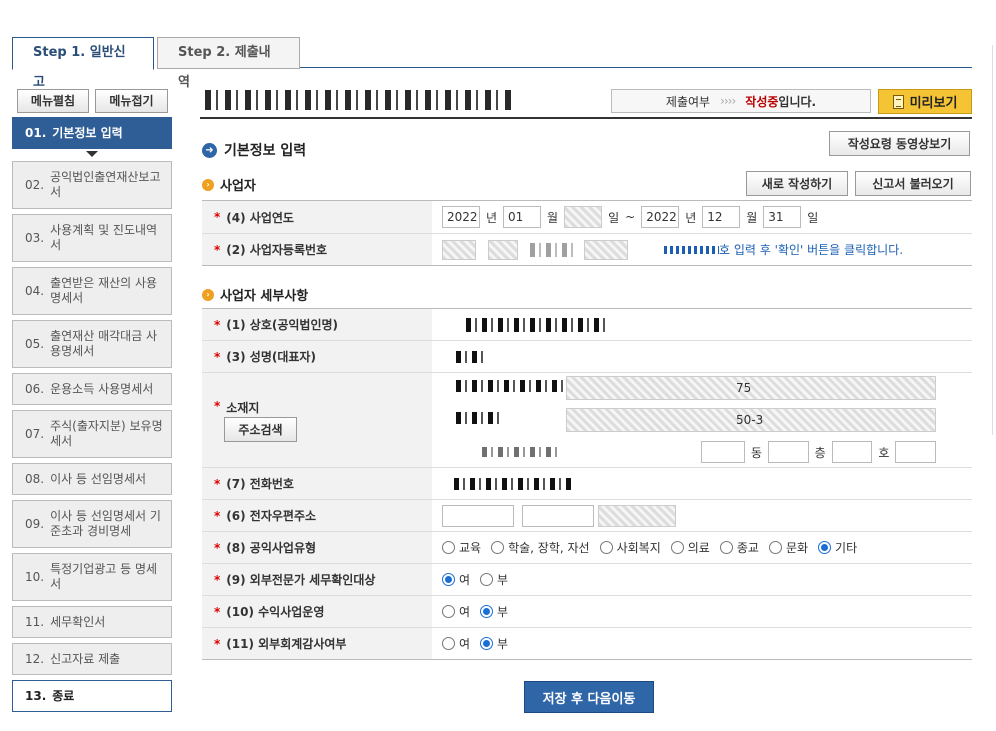 This screenshot has height=731, width=996. What do you see at coordinates (478, 515) in the screenshot?
I see `email-id-input` at bounding box center [478, 515].